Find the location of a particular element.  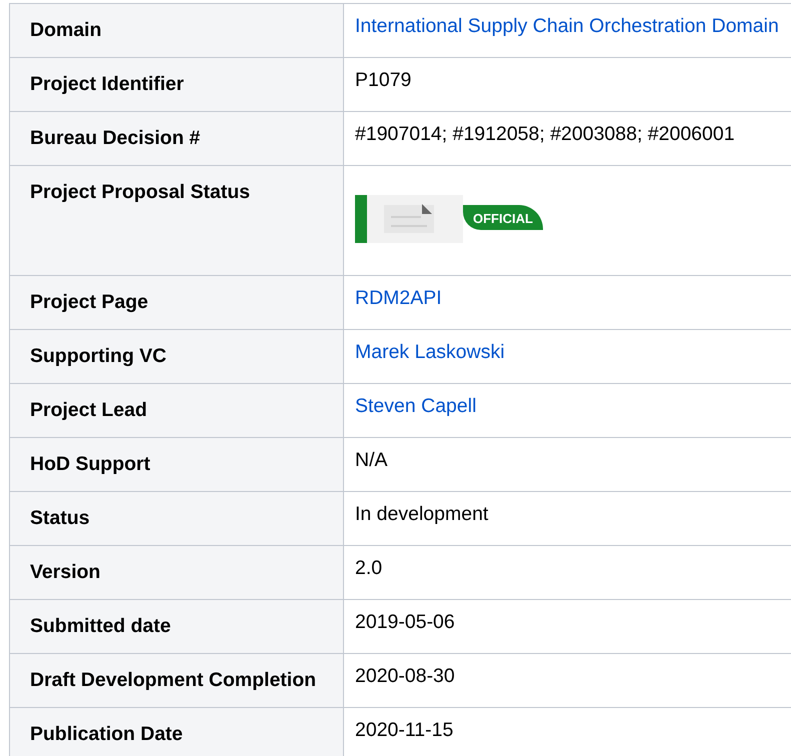

cell-value: #1907014; #1912058; #2003088; #2006001 is located at coordinates (545, 134).